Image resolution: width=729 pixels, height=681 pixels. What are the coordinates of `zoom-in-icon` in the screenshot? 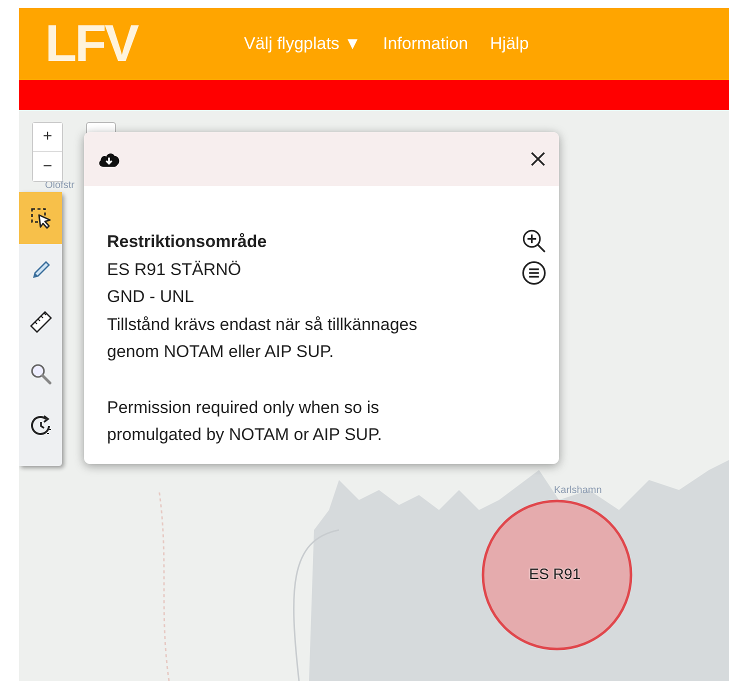 It's located at (534, 241).